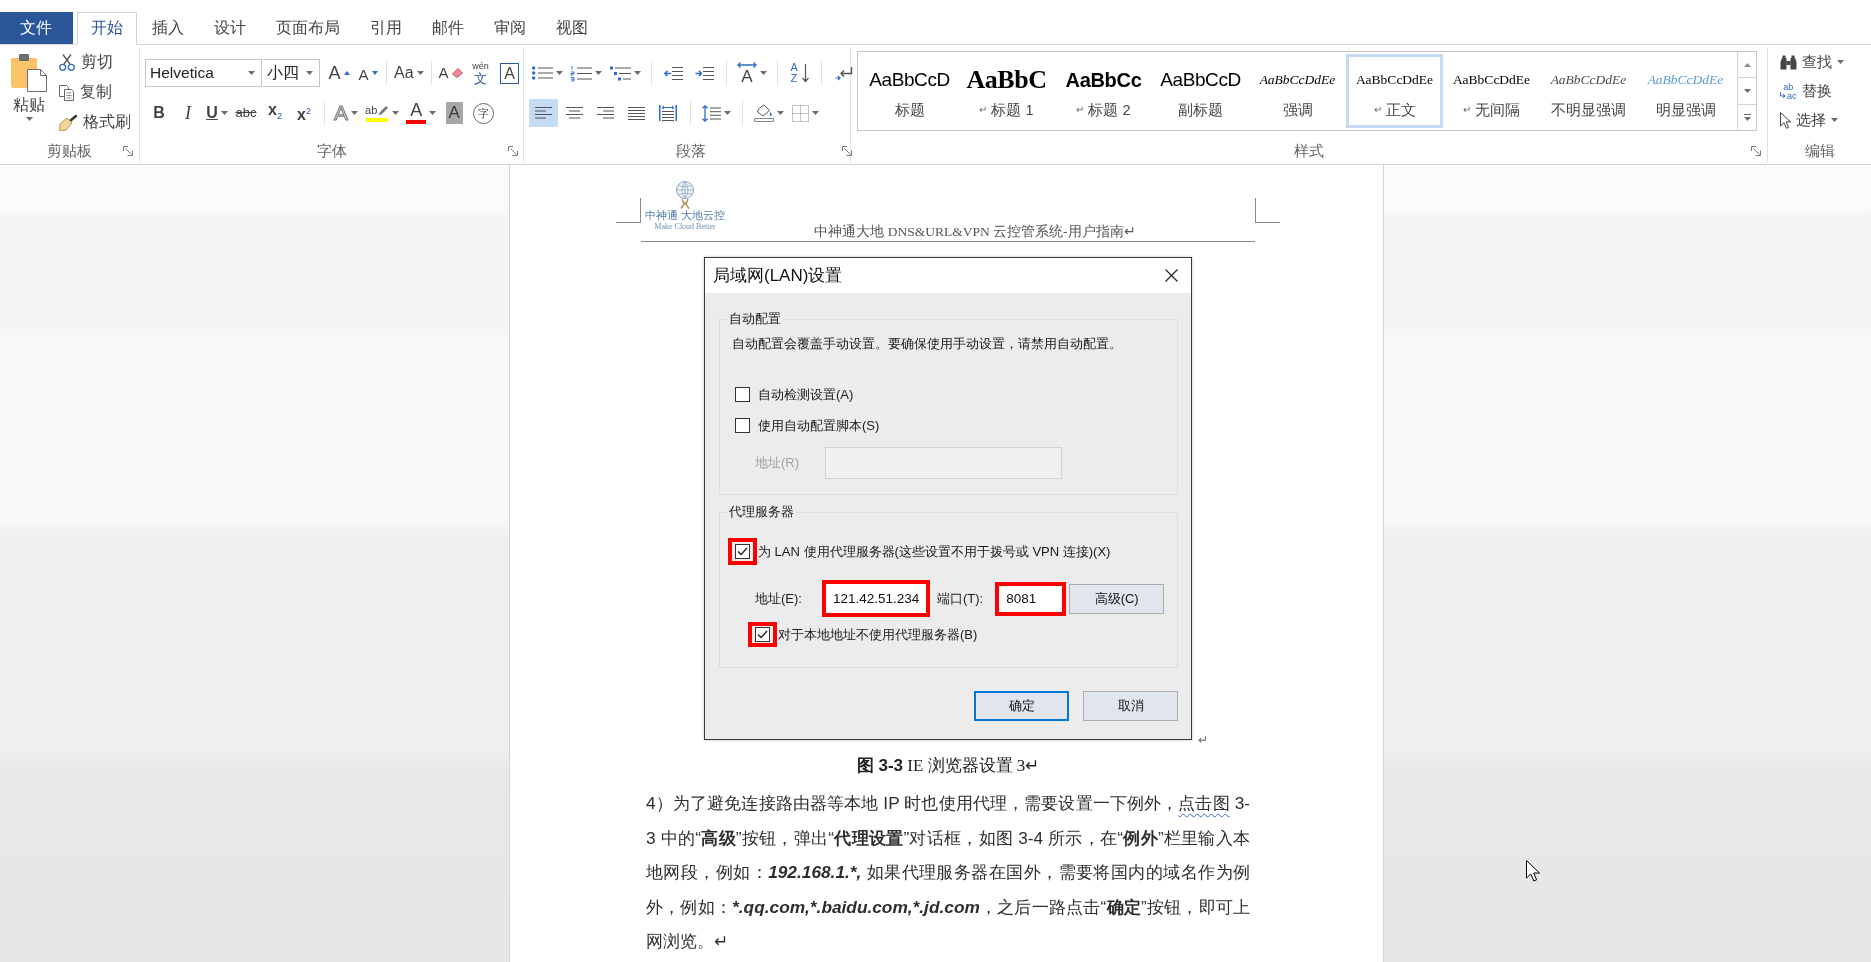 This screenshot has height=962, width=1871. Describe the element at coordinates (1788, 62) in the screenshot. I see `binoculars-icon` at that location.